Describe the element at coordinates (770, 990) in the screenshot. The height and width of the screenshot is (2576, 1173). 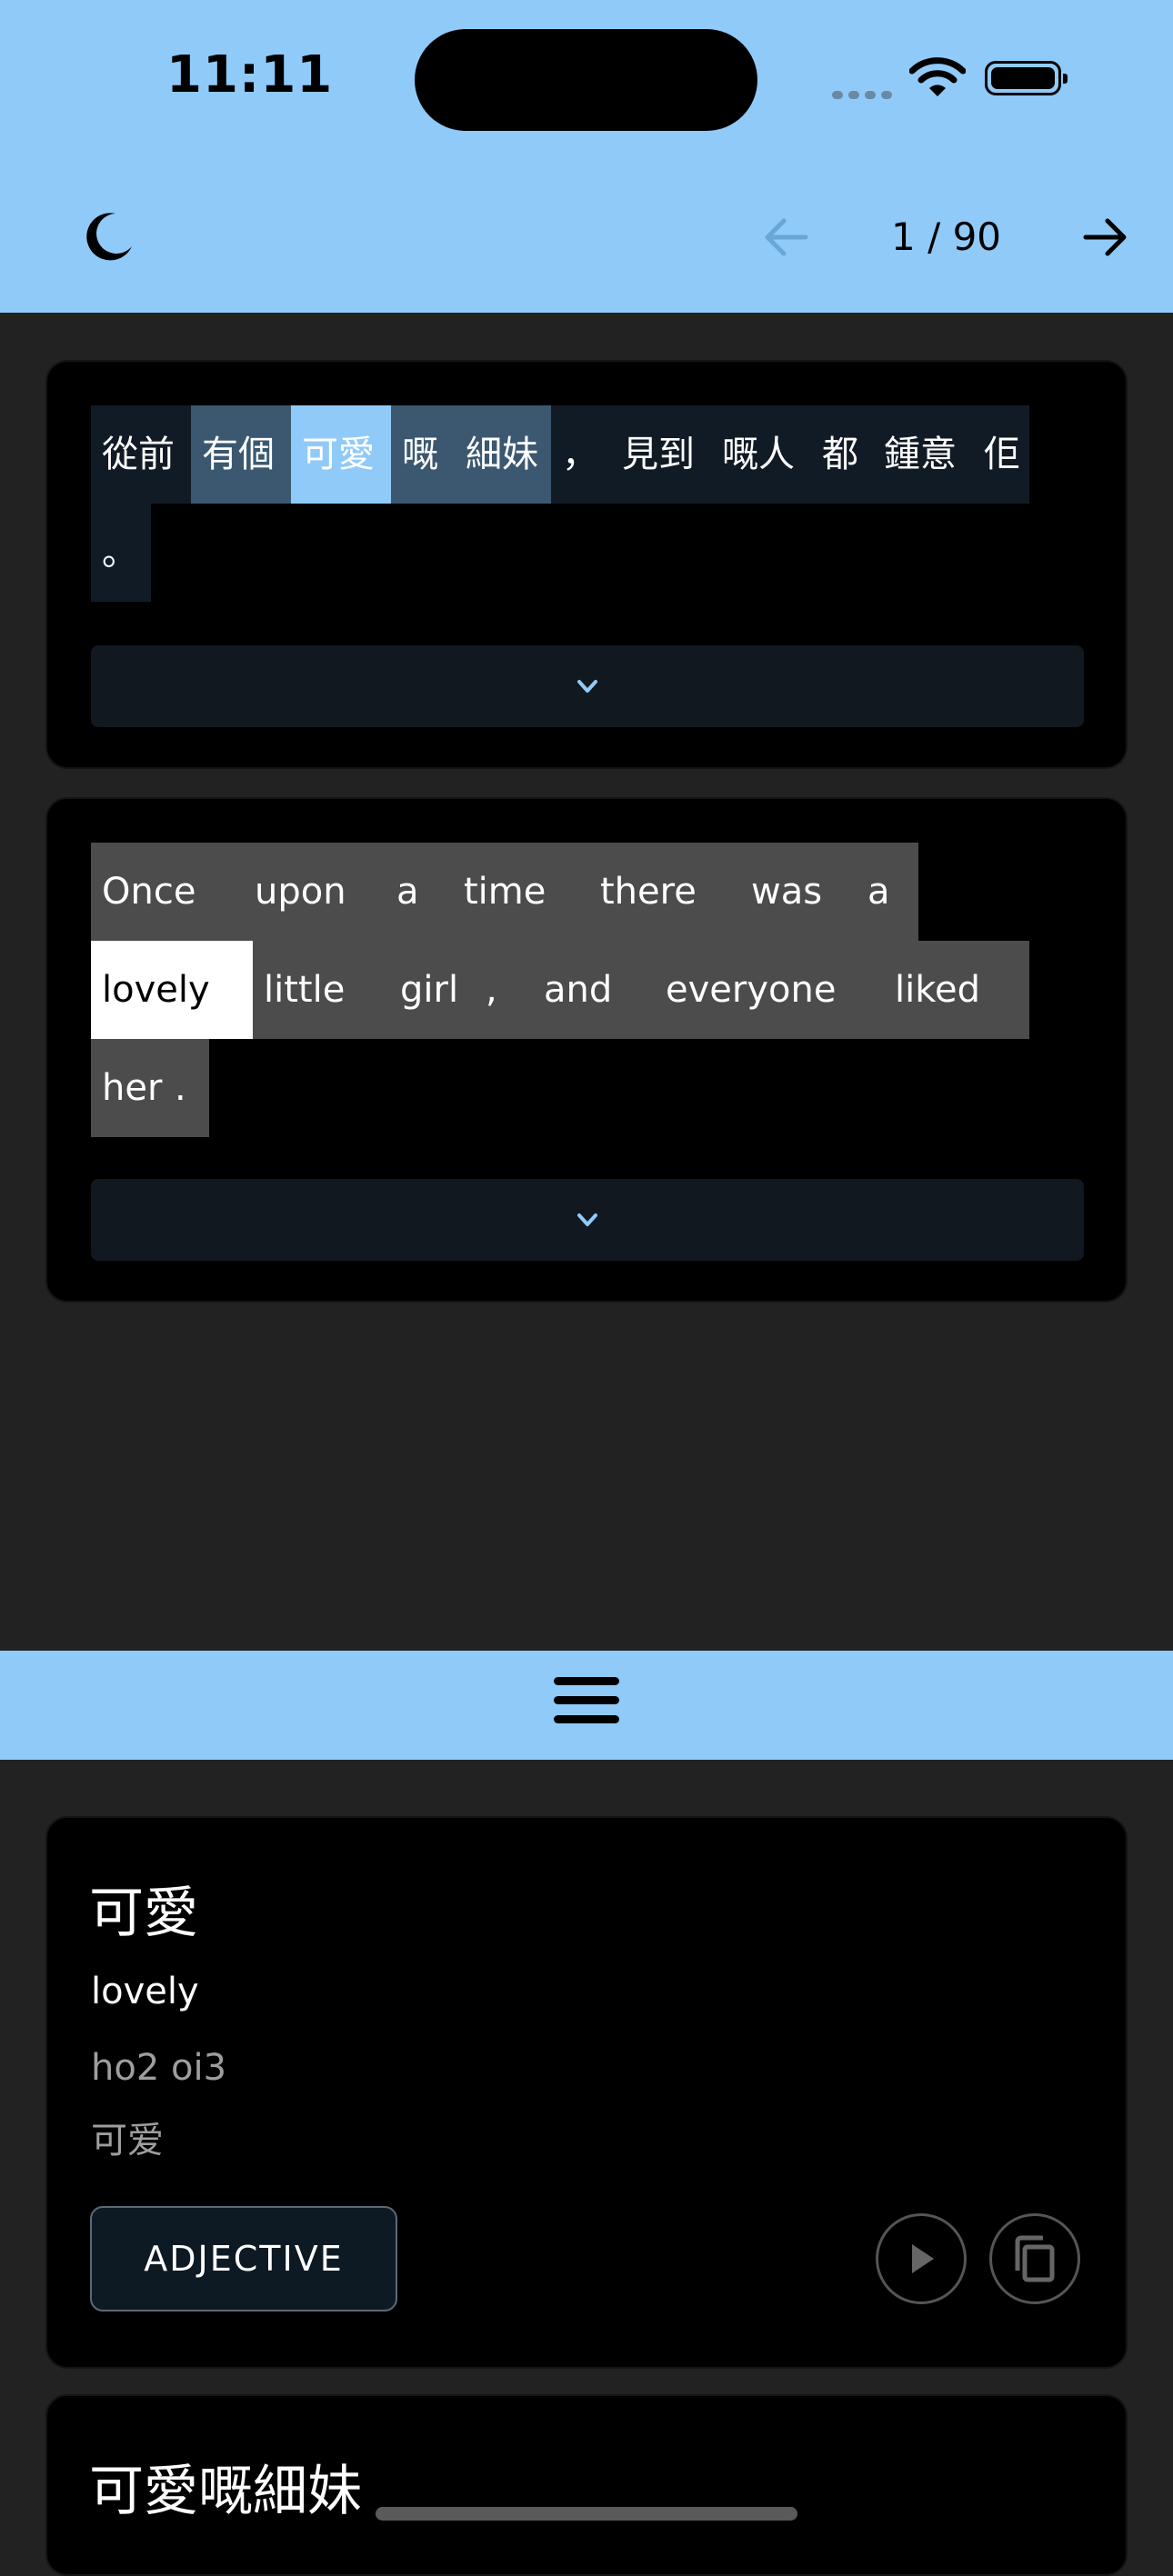
I see `translation-token: everyone` at that location.